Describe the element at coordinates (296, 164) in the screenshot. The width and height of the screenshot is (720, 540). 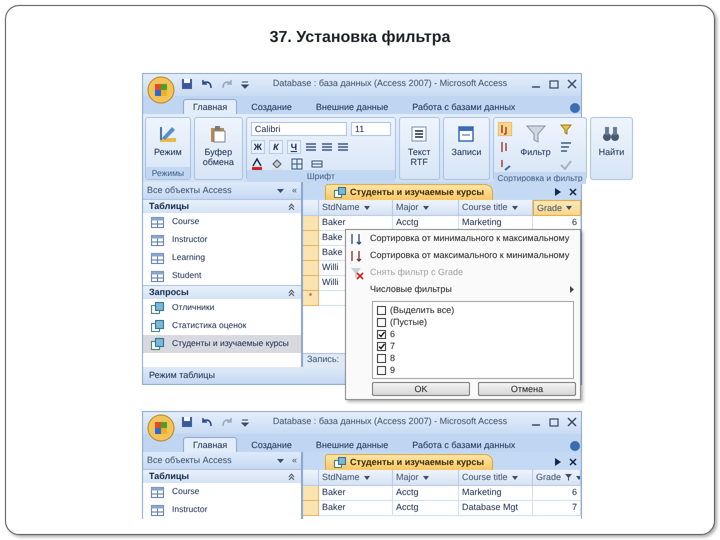
I see `gridlines-icon` at that location.